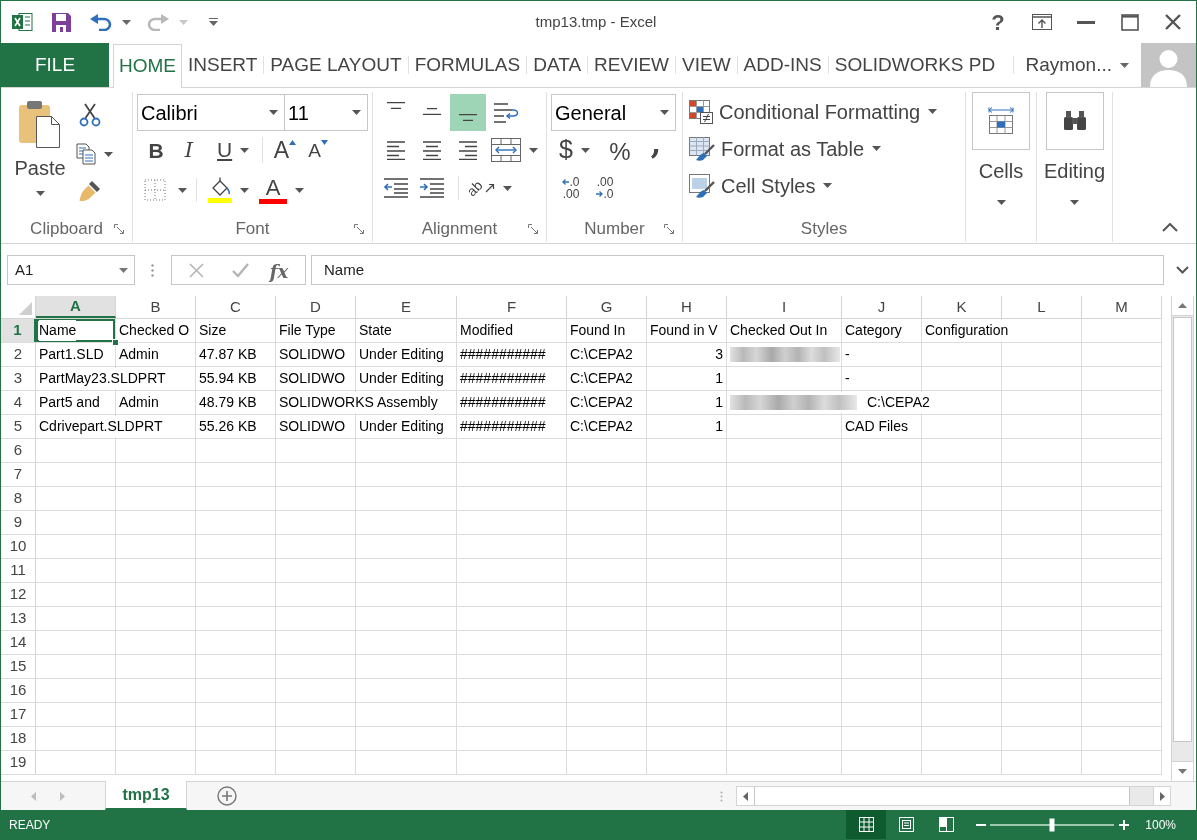 The image size is (1197, 840). Describe the element at coordinates (66, 229) in the screenshot. I see `group-label: Clipboard` at that location.